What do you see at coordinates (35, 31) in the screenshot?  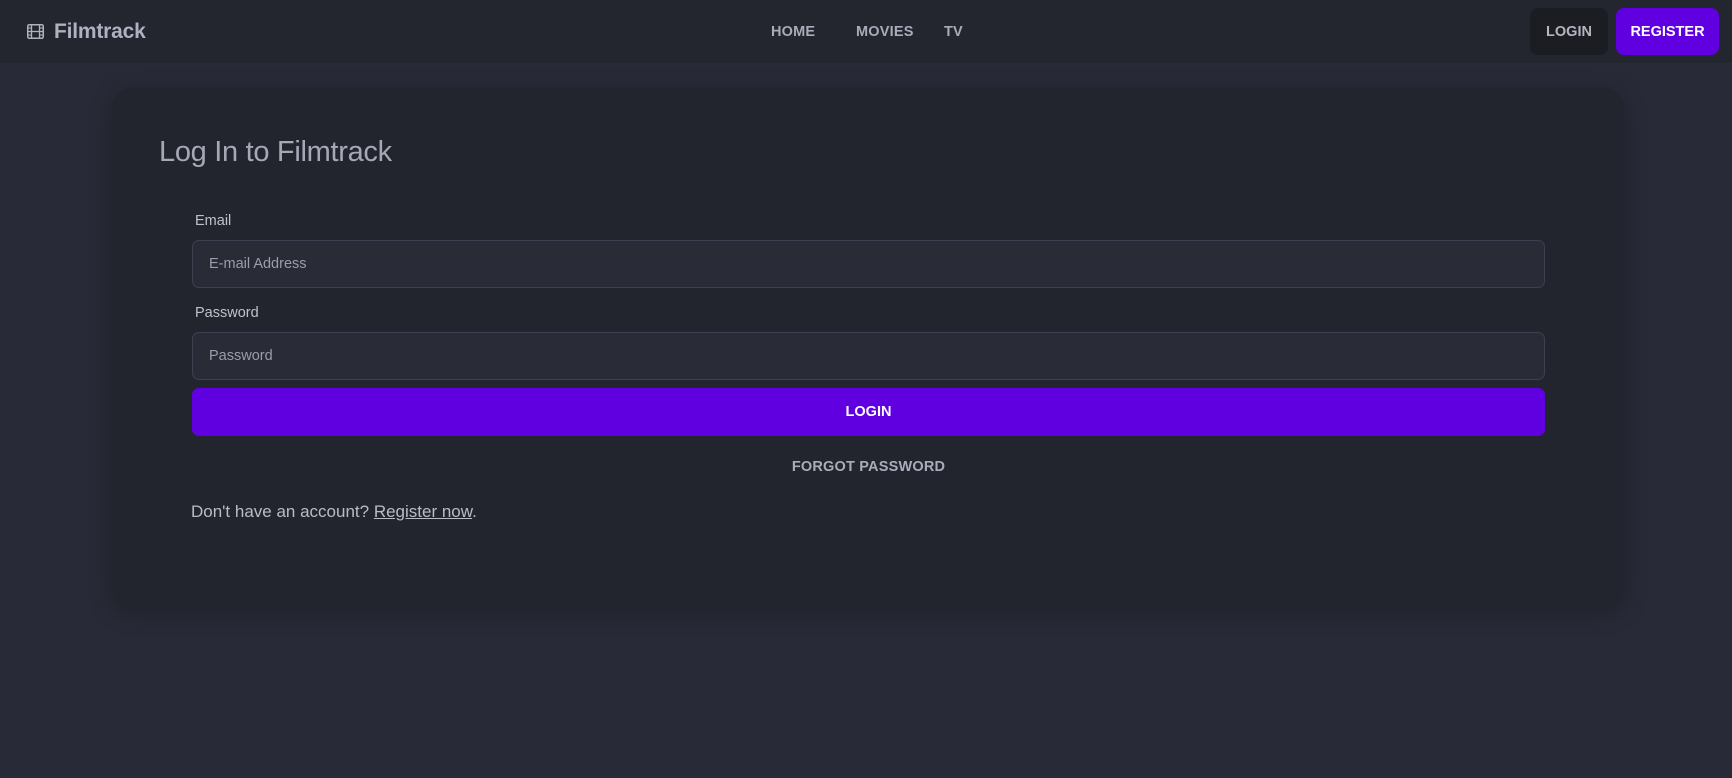 I see `film-icon` at bounding box center [35, 31].